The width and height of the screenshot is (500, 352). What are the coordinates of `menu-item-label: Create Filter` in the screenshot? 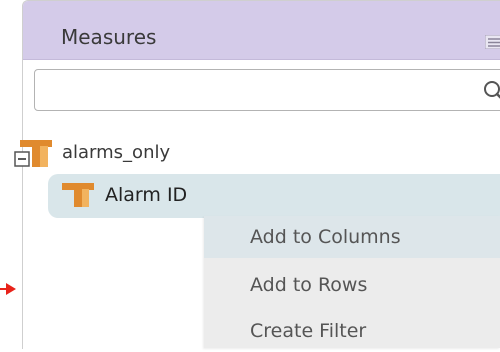 It's located at (308, 331).